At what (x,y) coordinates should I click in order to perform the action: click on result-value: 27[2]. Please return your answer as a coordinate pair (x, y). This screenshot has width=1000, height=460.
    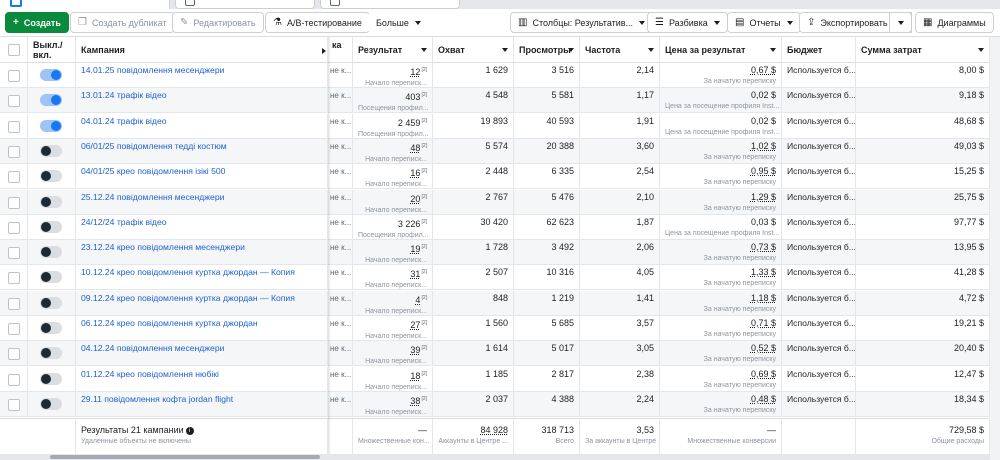
    Looking at the image, I should click on (392, 324).